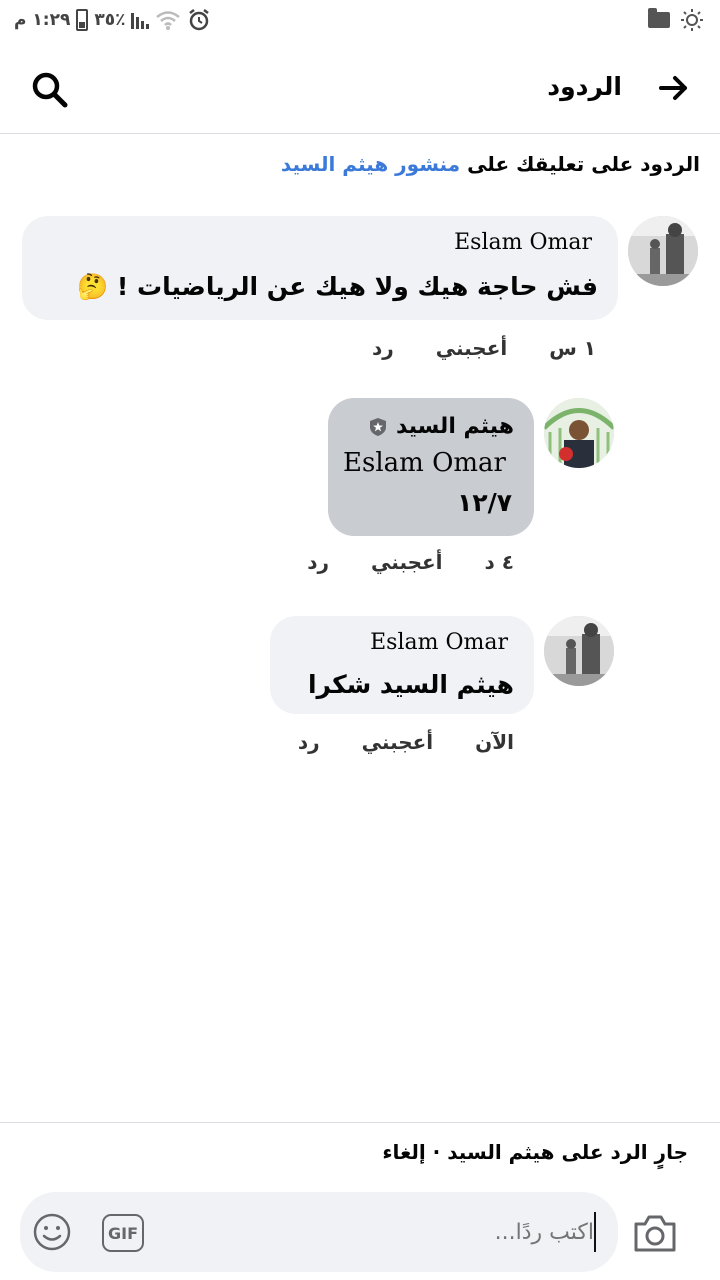 Image resolution: width=720 pixels, height=1280 pixels. Describe the element at coordinates (595, 1232) in the screenshot. I see `text-caret` at that location.